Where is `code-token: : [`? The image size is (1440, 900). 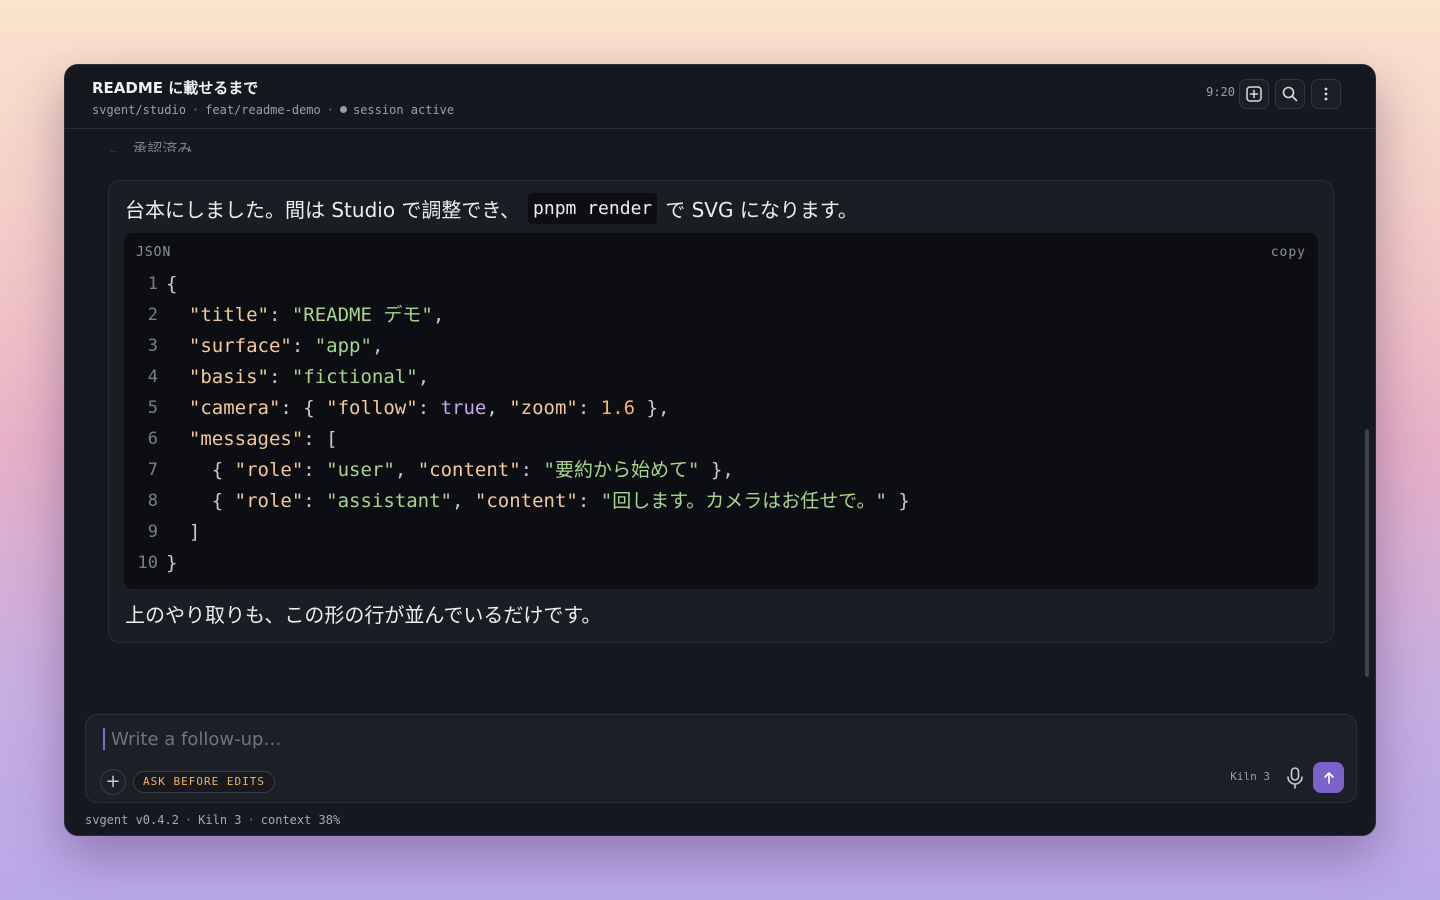
code-token: : [ is located at coordinates (320, 439).